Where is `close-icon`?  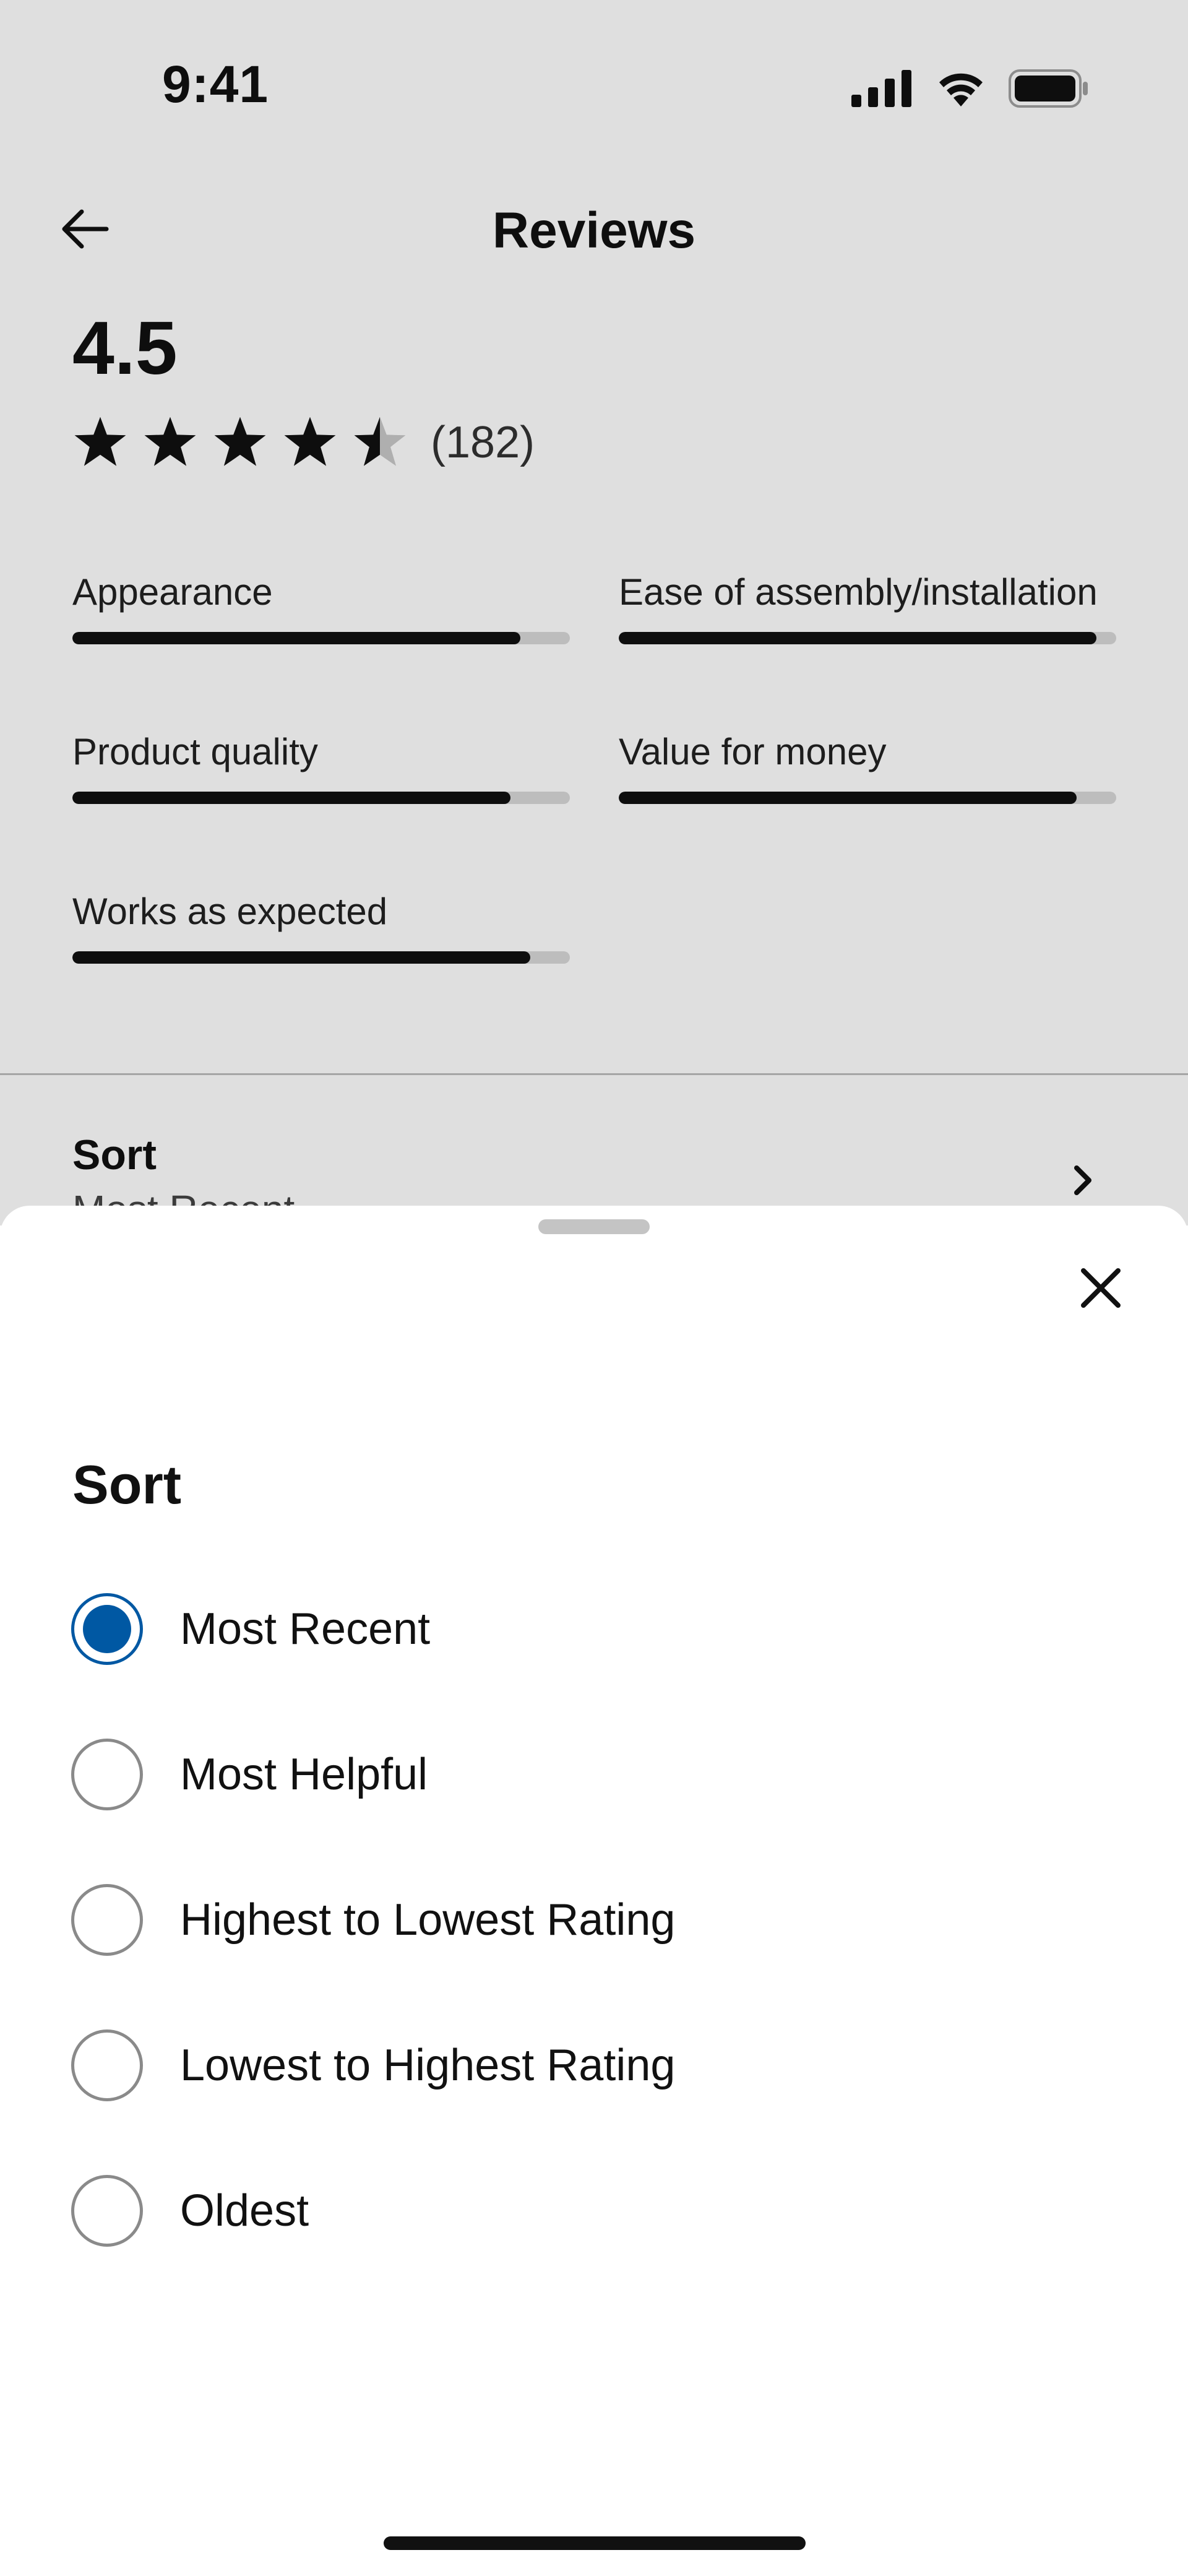 close-icon is located at coordinates (1101, 1288).